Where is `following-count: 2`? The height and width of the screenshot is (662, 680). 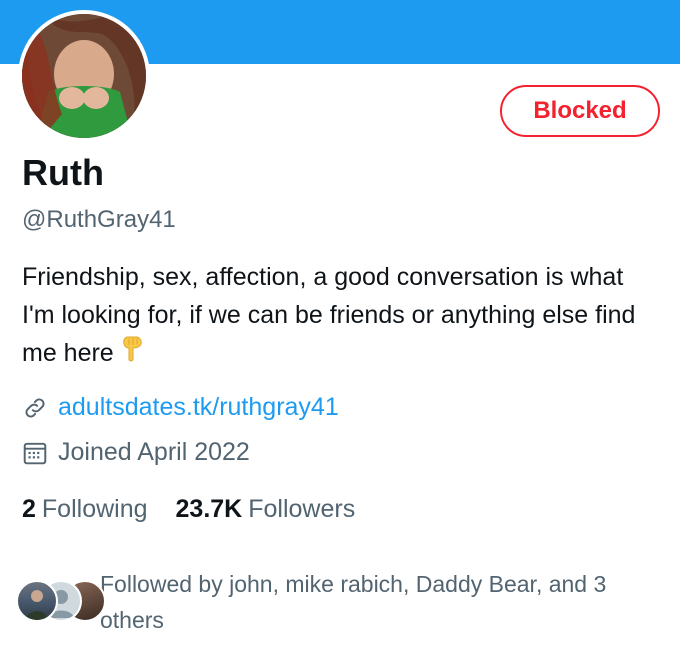 following-count: 2 is located at coordinates (29, 509).